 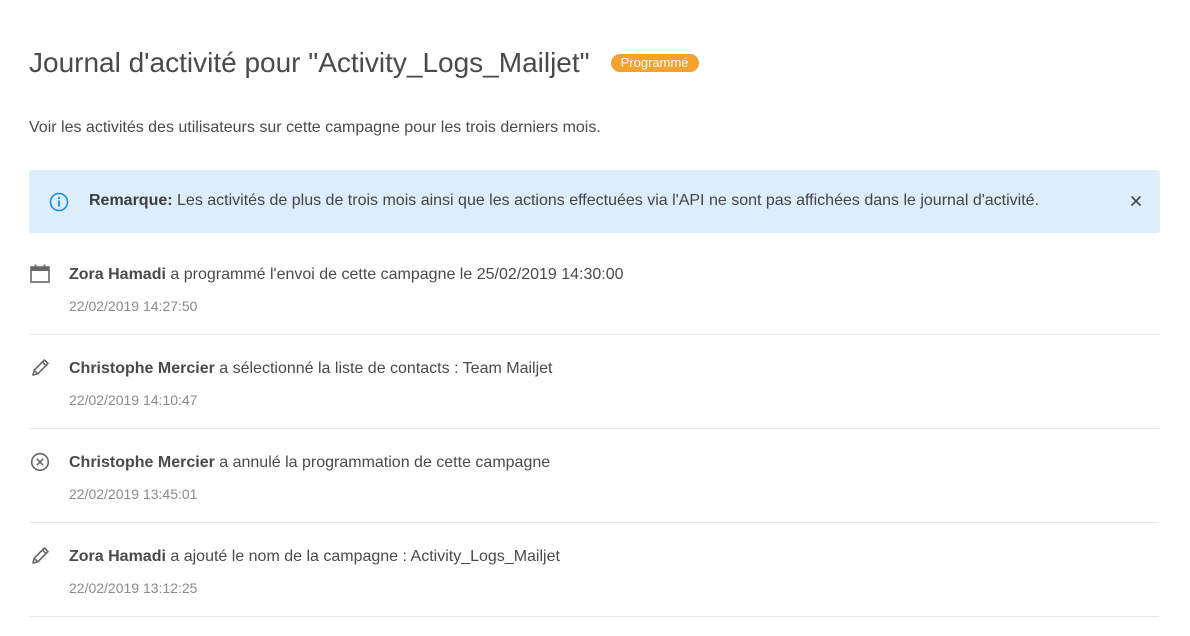 I want to click on cancel-circle-icon, so click(x=40, y=462).